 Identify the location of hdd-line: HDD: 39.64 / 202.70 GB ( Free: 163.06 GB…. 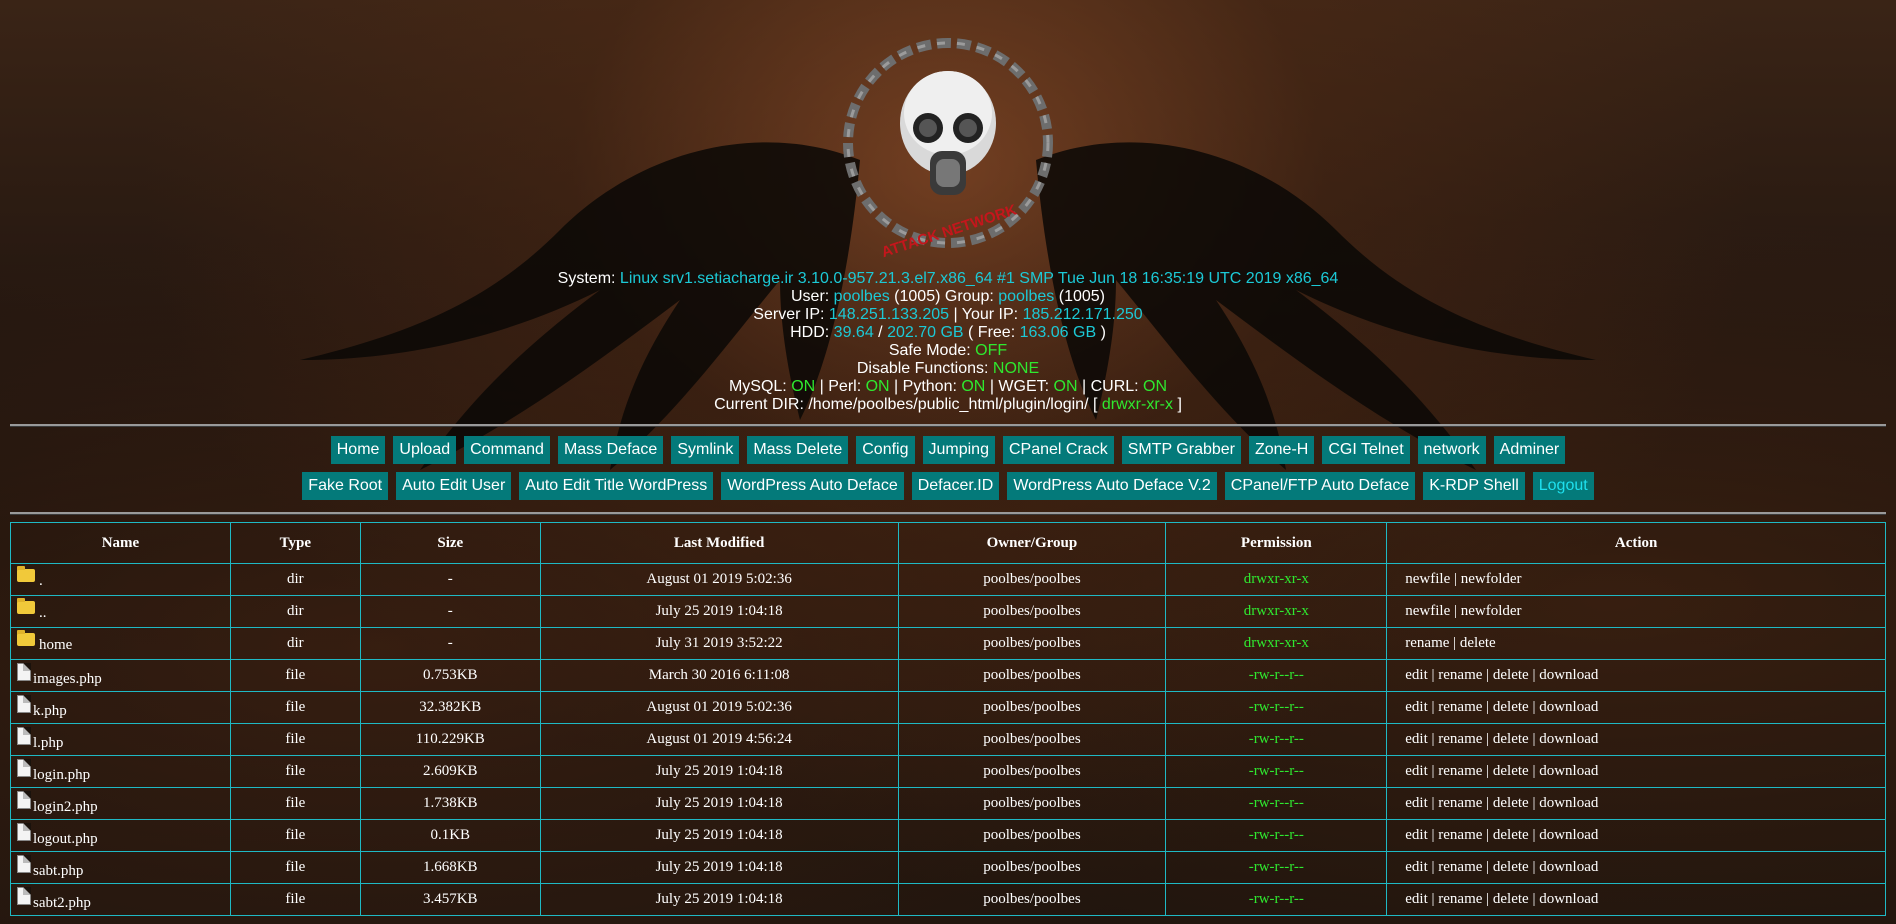
(948, 333).